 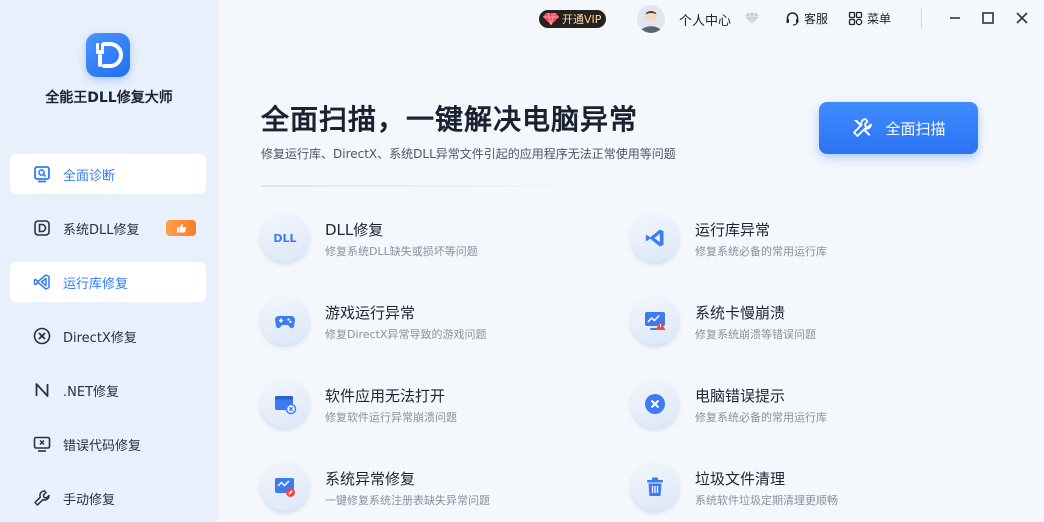 I want to click on dotnet-n-icon, so click(x=42, y=390).